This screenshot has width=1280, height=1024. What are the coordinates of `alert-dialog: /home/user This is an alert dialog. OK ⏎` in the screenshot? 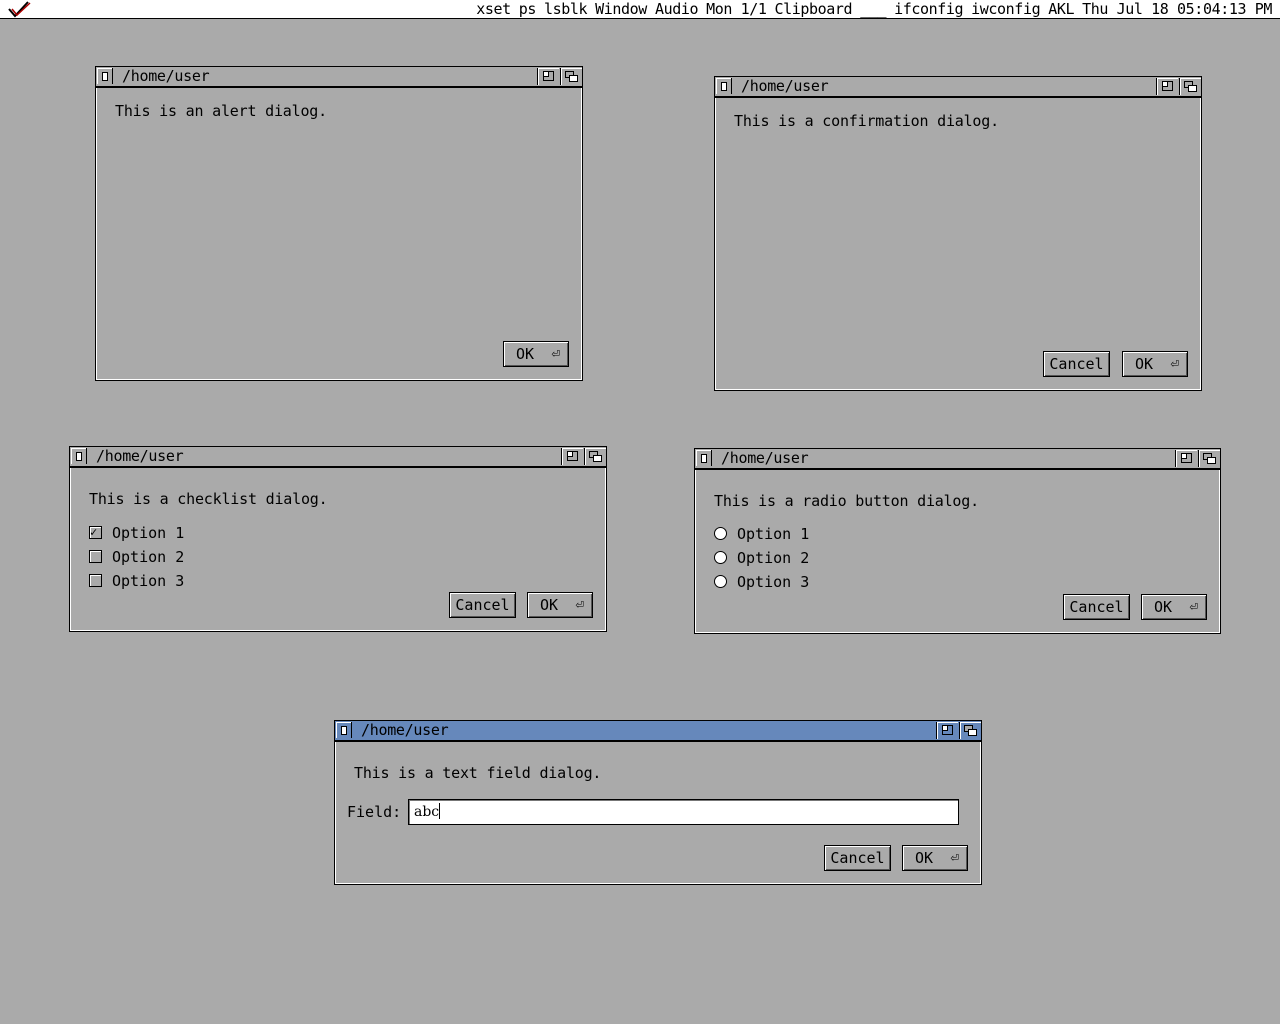 It's located at (339, 223).